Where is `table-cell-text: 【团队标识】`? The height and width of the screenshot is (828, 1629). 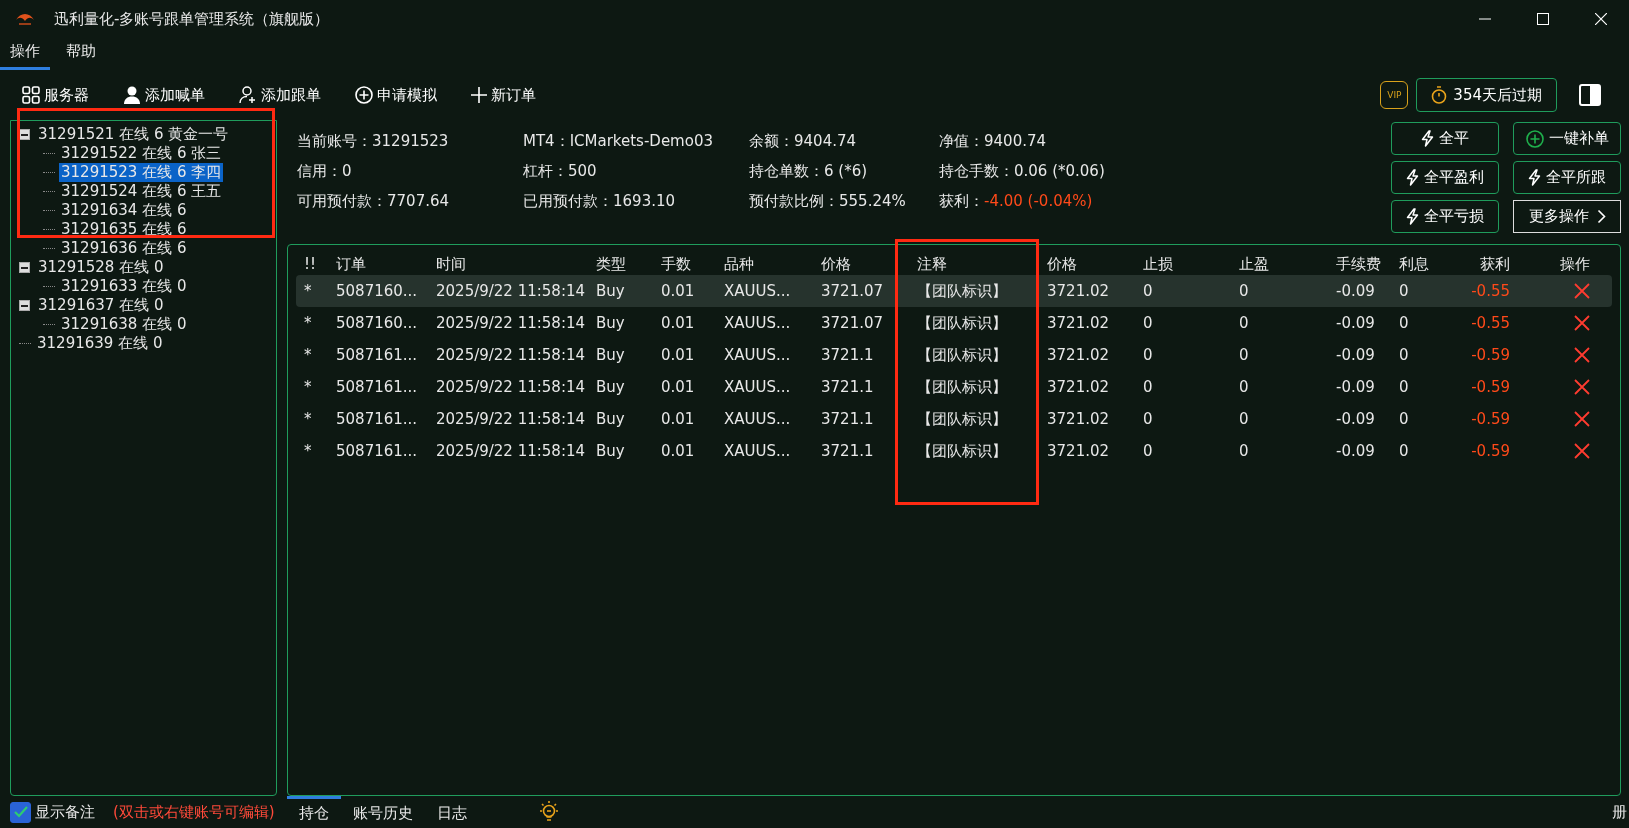 table-cell-text: 【团队标识】 is located at coordinates (962, 291).